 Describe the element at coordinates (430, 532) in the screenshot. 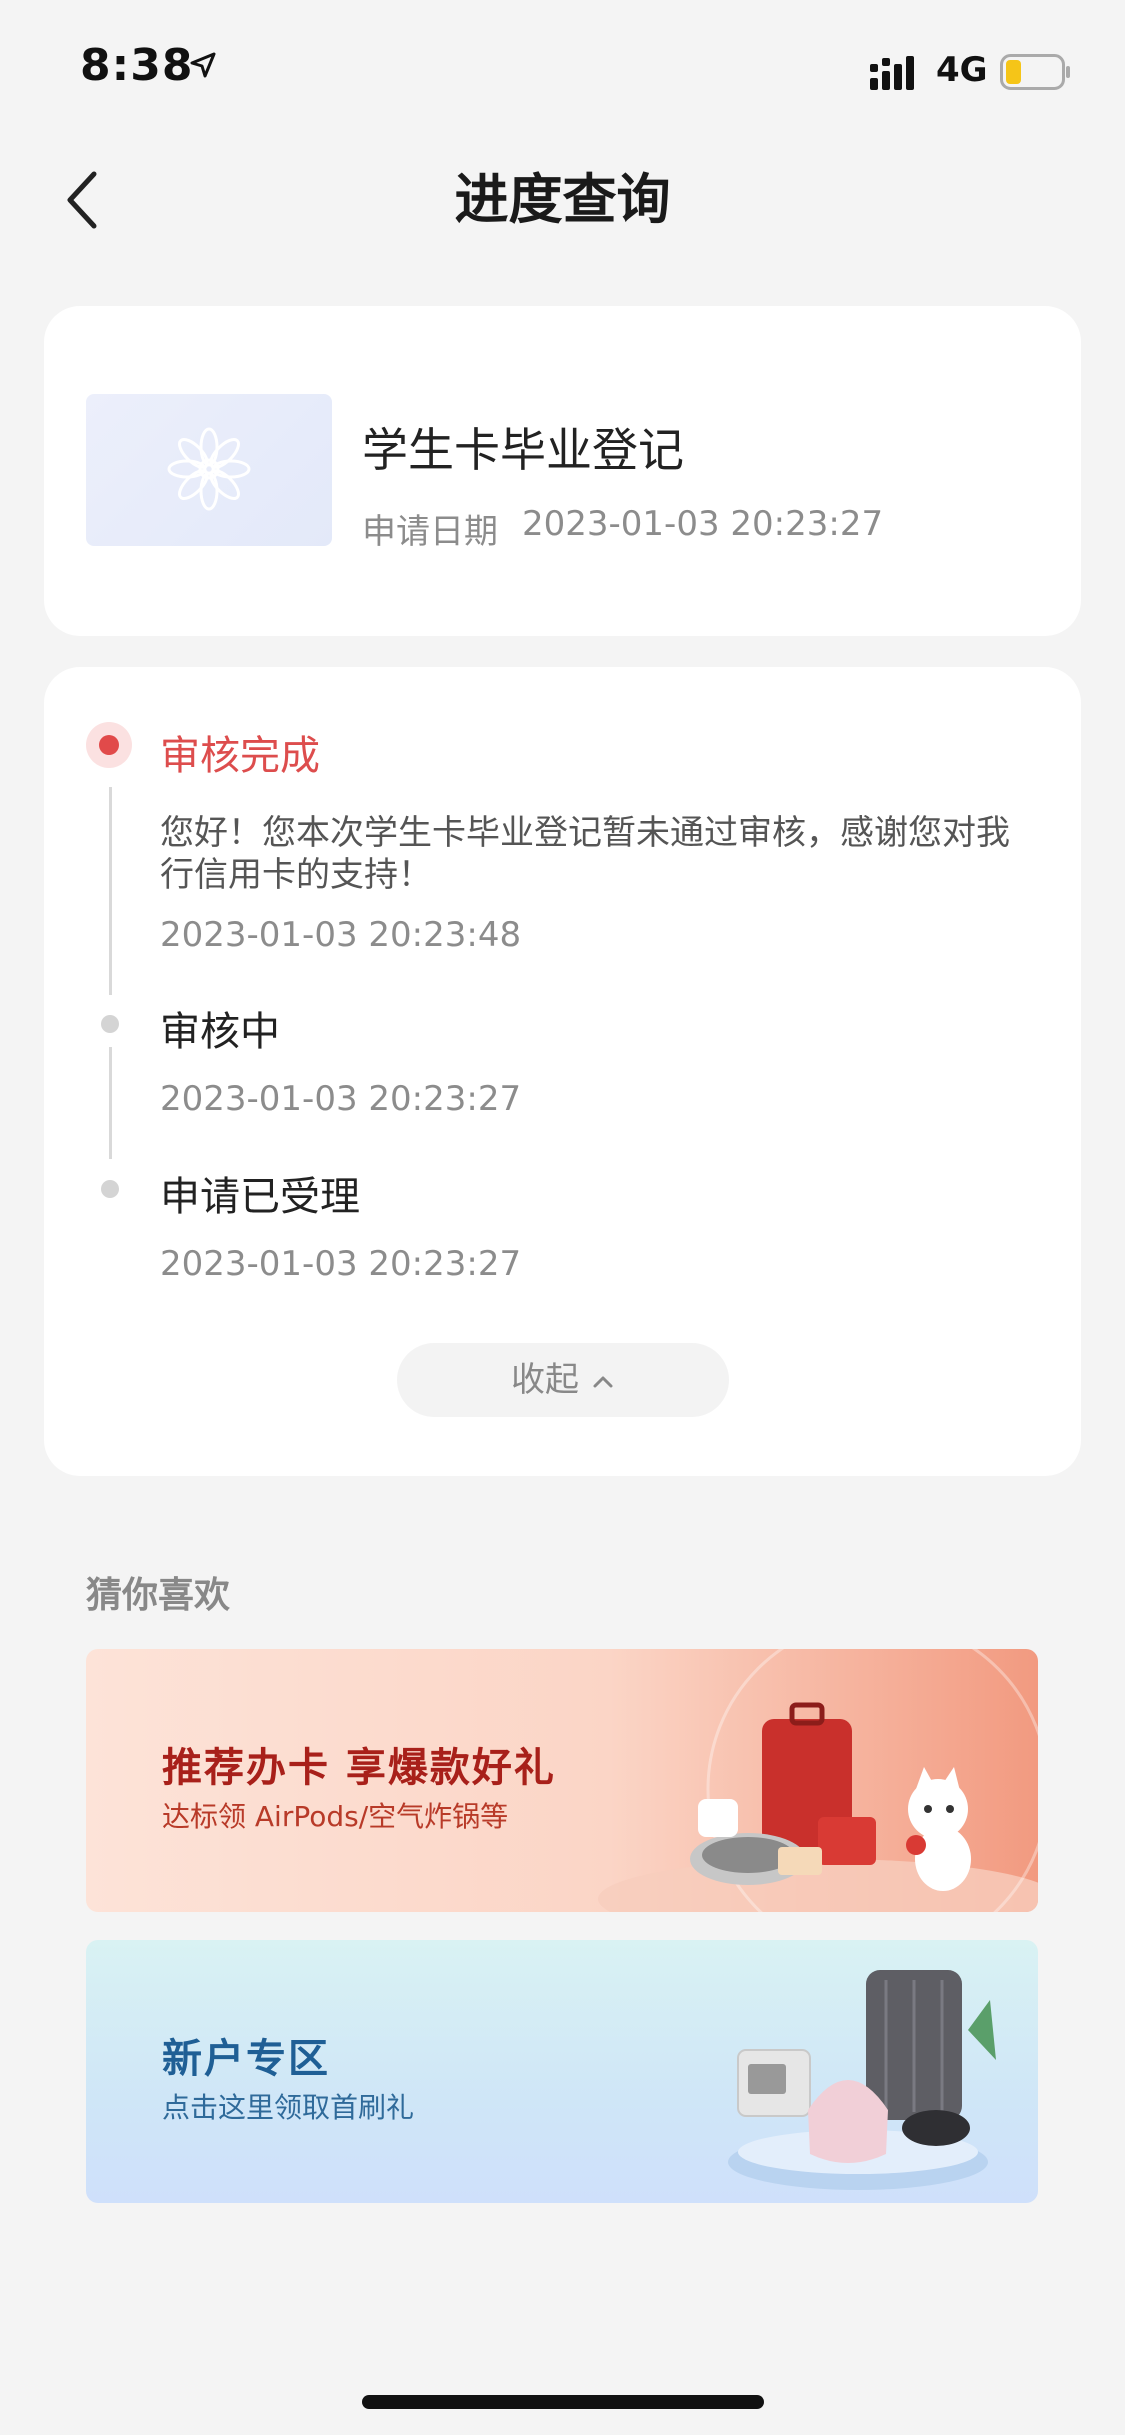

I see `application-date-label: 申请日期` at that location.